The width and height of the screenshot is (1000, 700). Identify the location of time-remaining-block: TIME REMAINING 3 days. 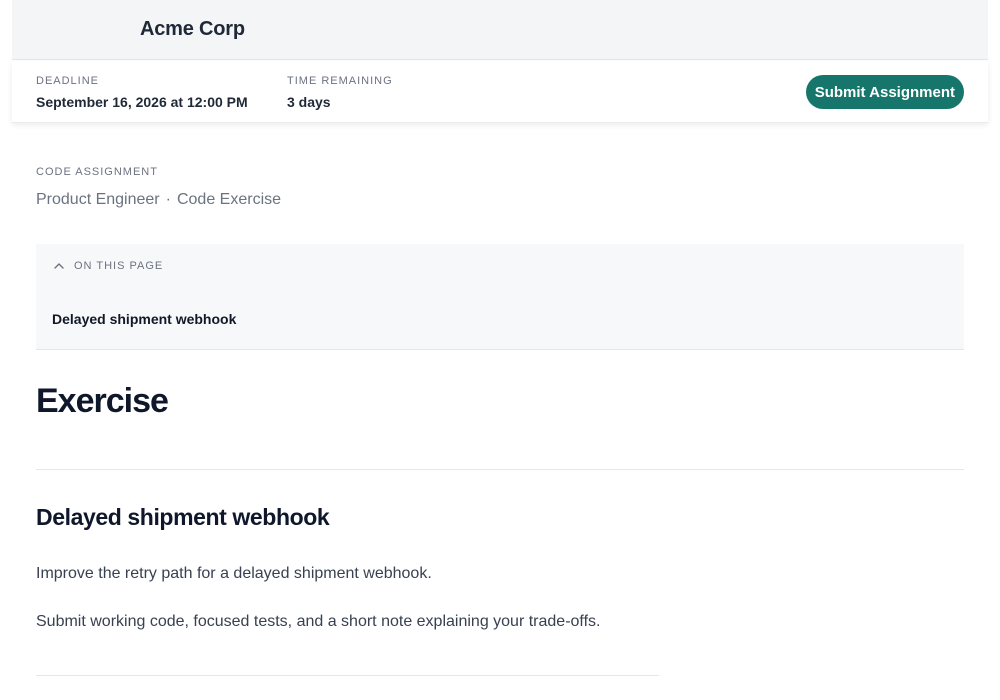
(340, 92).